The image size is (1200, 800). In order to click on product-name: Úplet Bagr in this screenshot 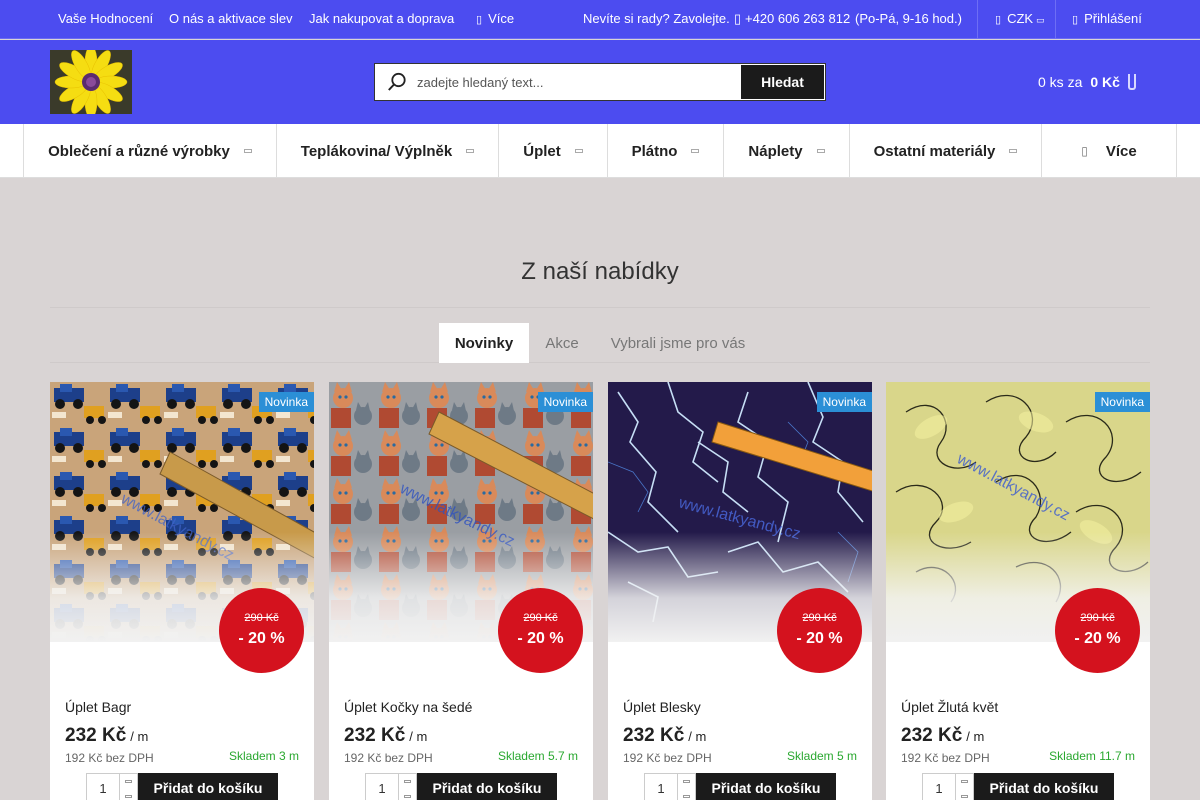, I will do `click(98, 707)`.